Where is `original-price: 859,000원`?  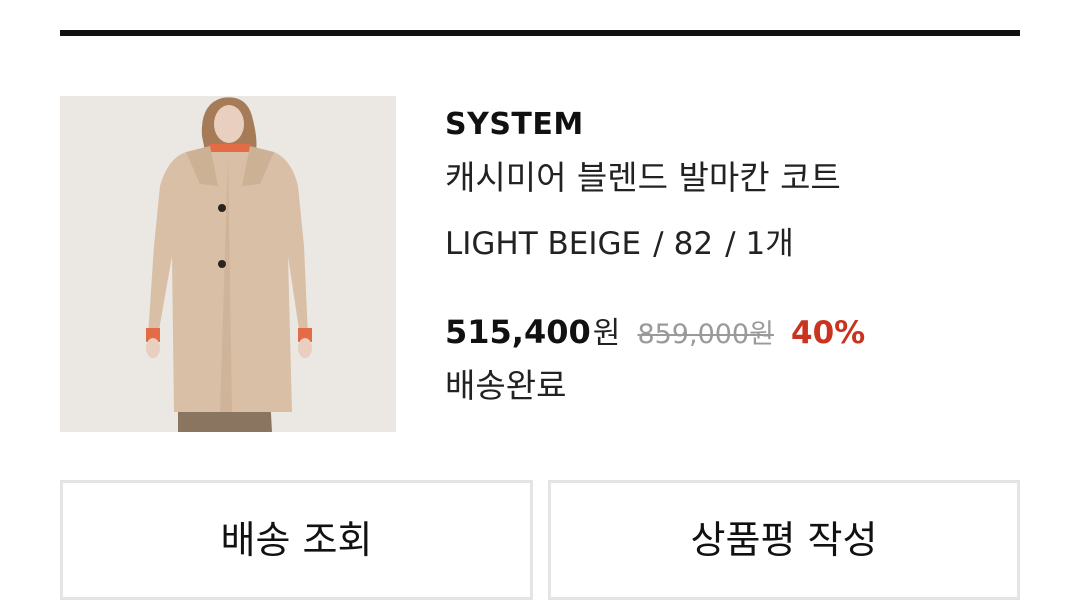
original-price: 859,000원 is located at coordinates (705, 334).